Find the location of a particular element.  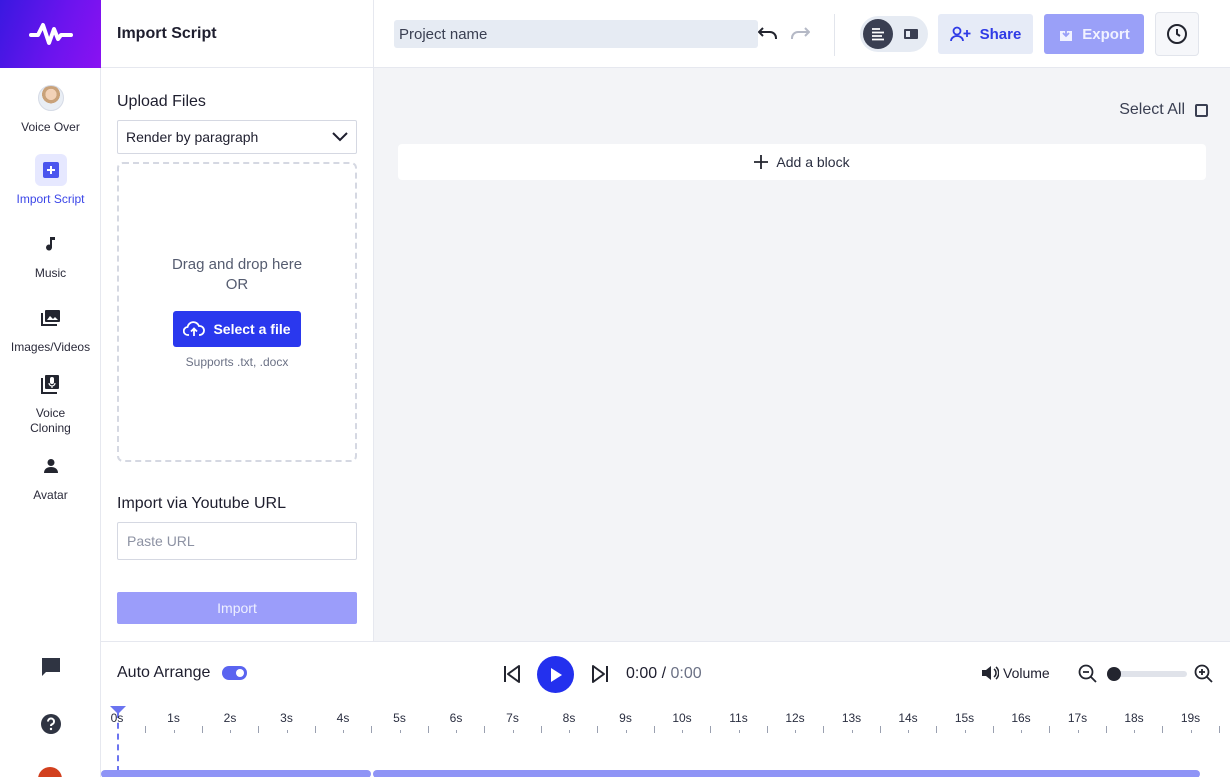

select-all-toggle: Select All is located at coordinates (1163, 110).